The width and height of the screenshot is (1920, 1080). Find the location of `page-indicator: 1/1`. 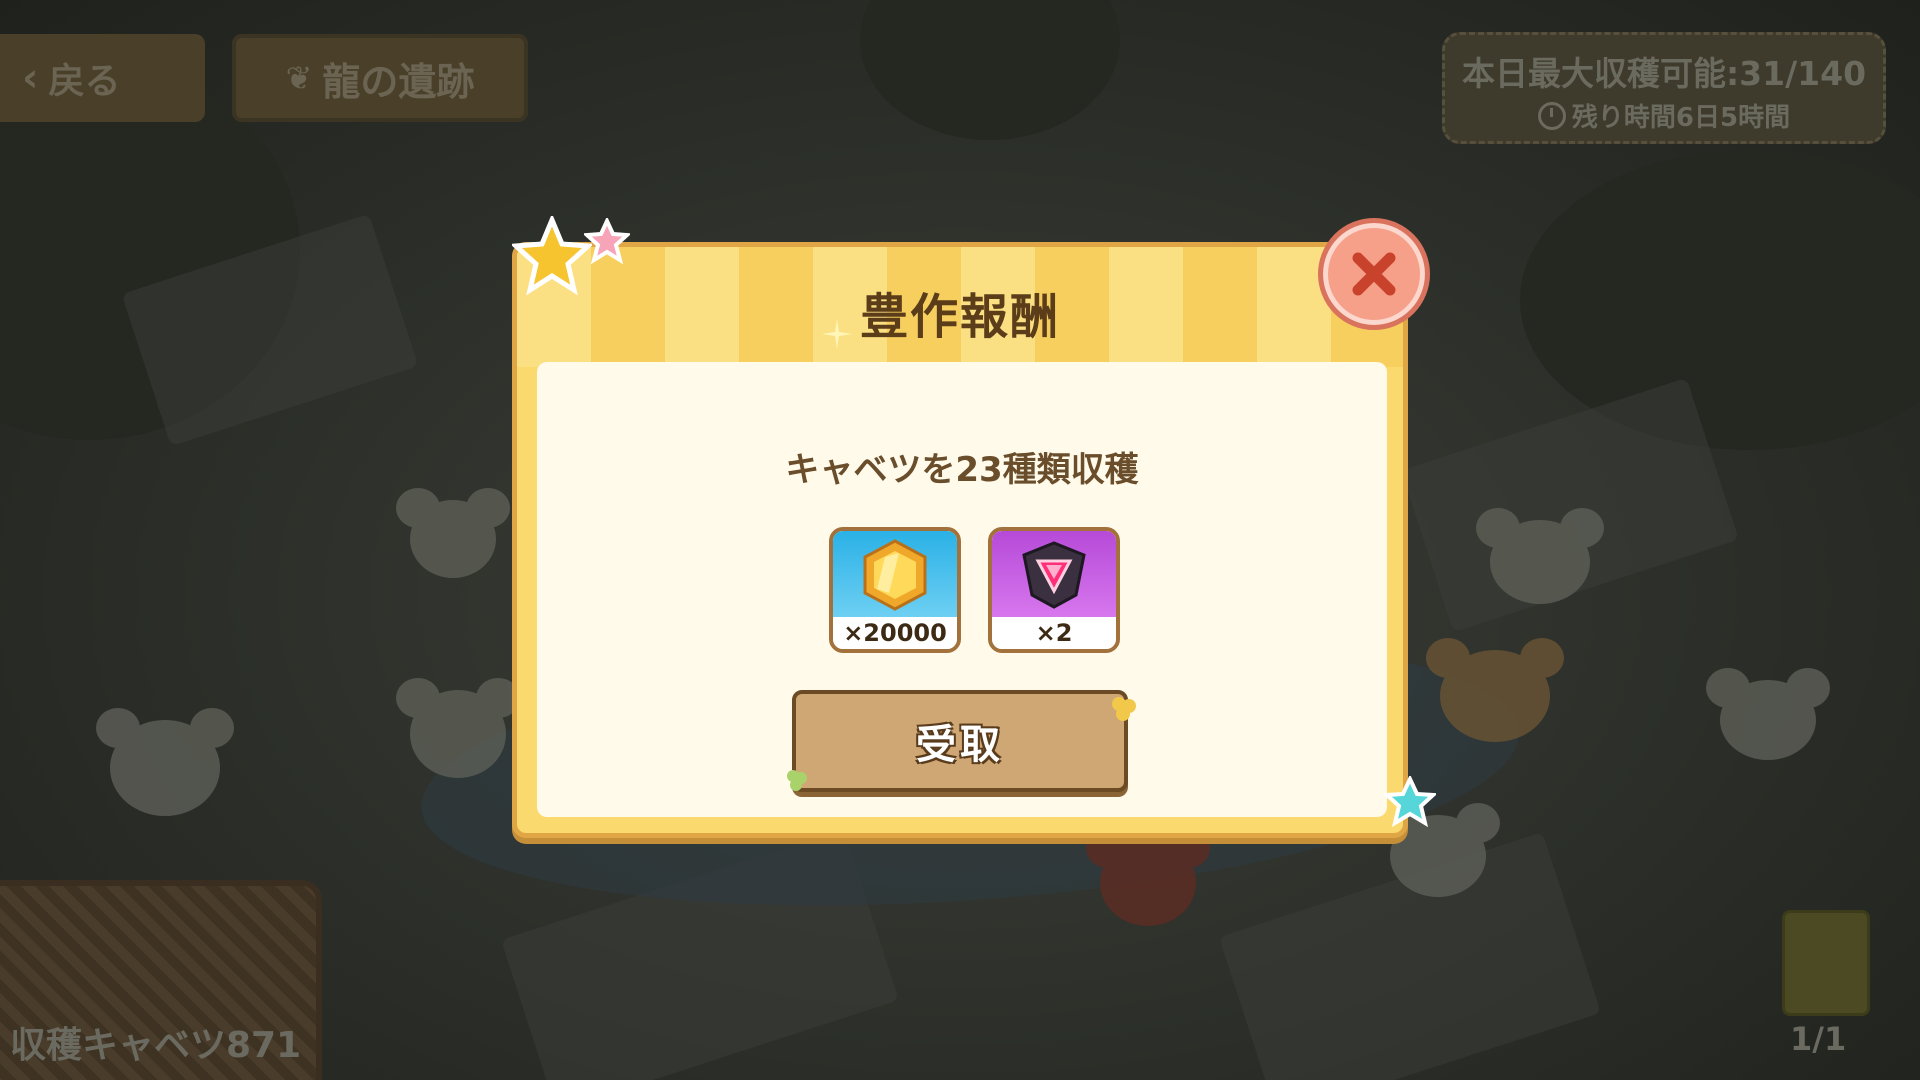

page-indicator: 1/1 is located at coordinates (1818, 1039).